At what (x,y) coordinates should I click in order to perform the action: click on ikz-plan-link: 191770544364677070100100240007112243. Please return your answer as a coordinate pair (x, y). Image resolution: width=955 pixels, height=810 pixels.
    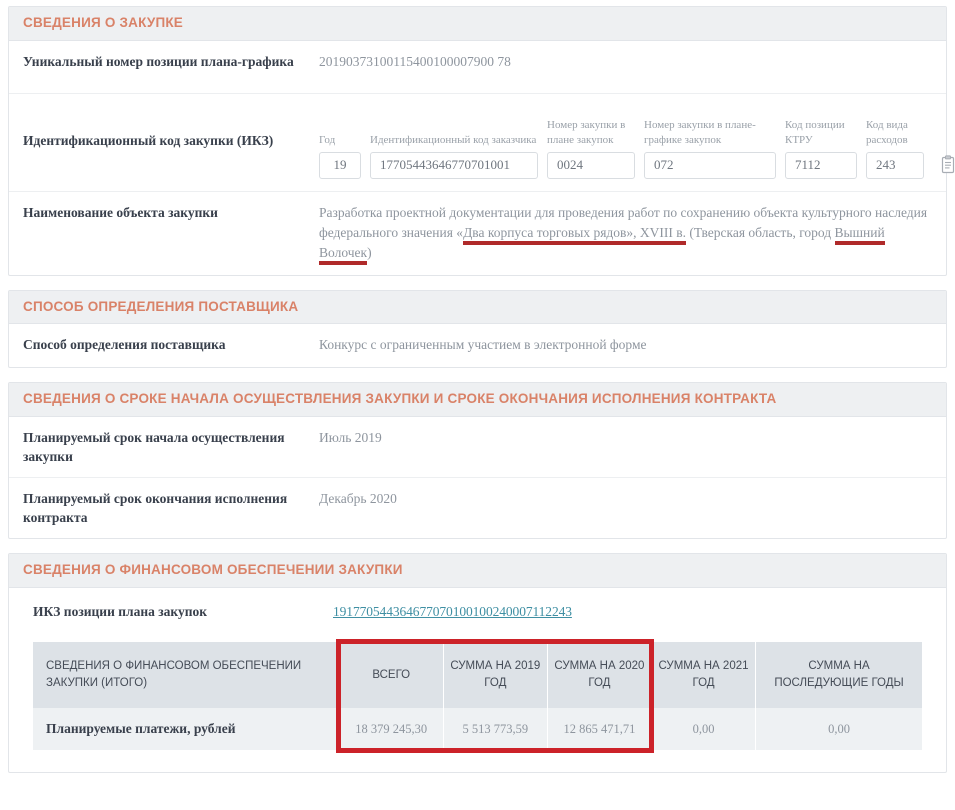
    Looking at the image, I should click on (452, 612).